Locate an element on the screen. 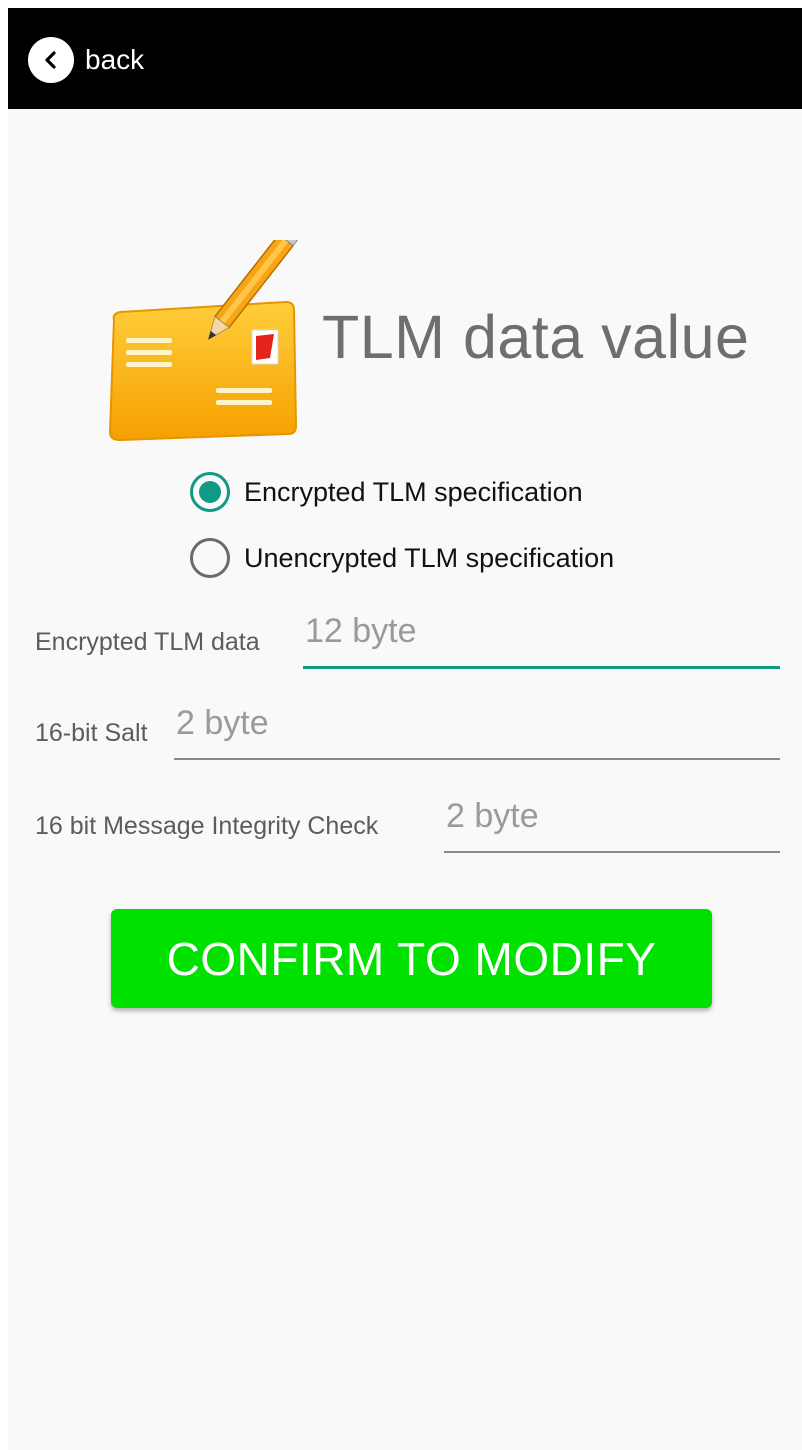 The image size is (802, 1450). message-integrity-check-input is located at coordinates (612, 823).